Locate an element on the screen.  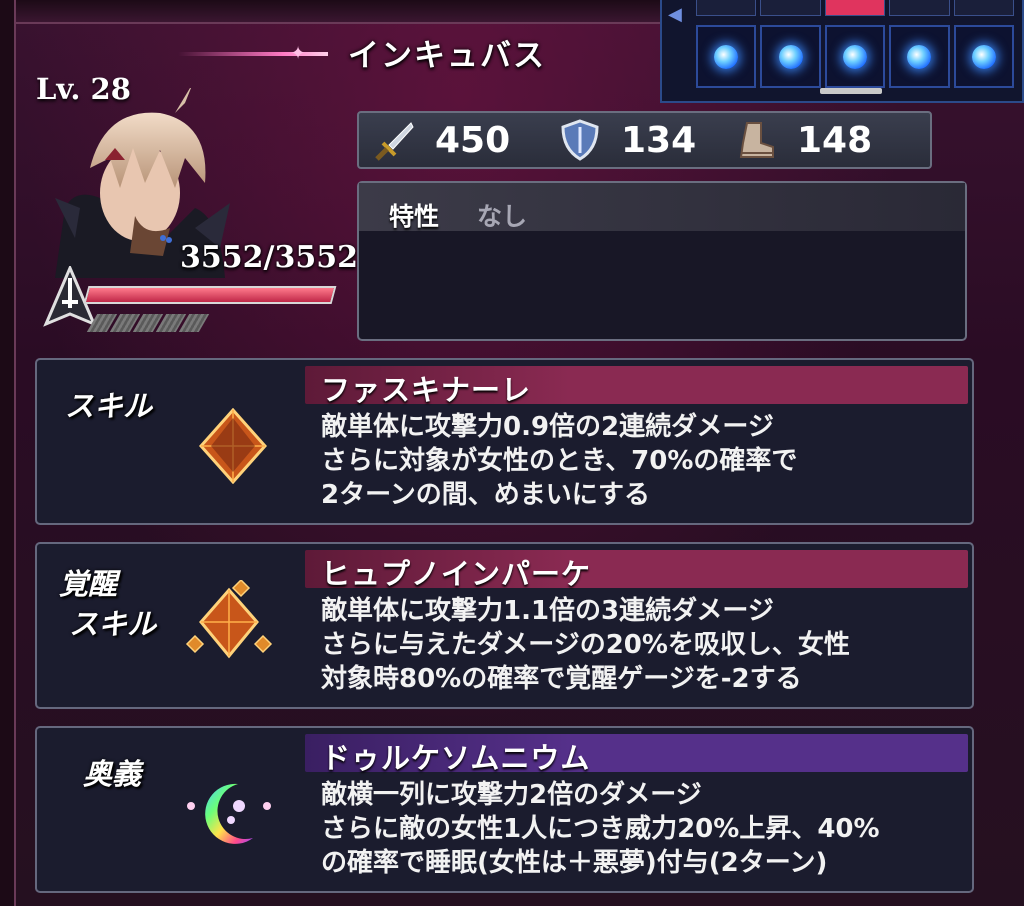
rainbow-moon-icon is located at coordinates (229, 813).